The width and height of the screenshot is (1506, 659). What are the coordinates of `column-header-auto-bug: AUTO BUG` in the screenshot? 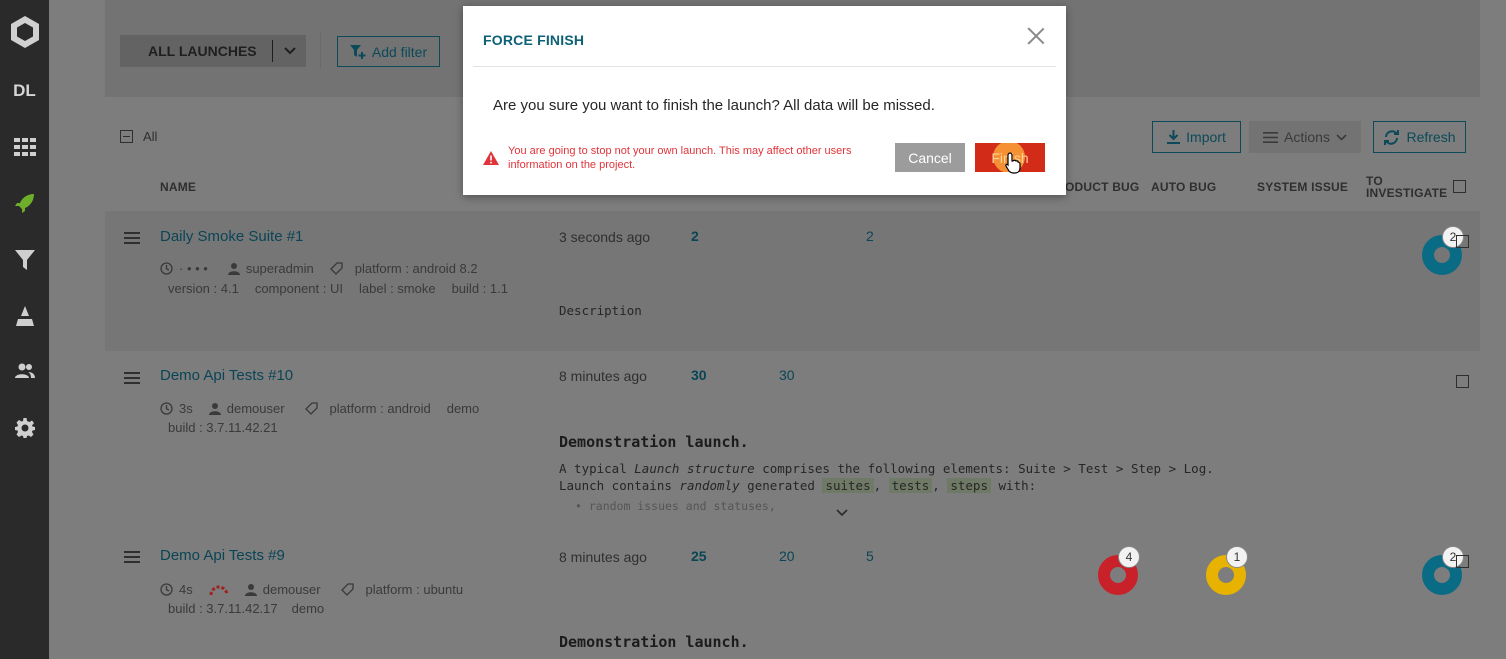 It's located at (1183, 187).